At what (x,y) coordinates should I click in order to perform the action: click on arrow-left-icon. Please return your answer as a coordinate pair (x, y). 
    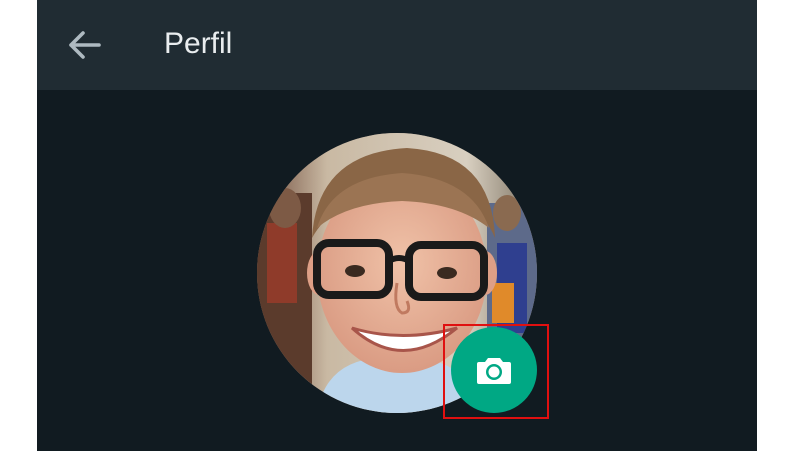
    Looking at the image, I should click on (85, 45).